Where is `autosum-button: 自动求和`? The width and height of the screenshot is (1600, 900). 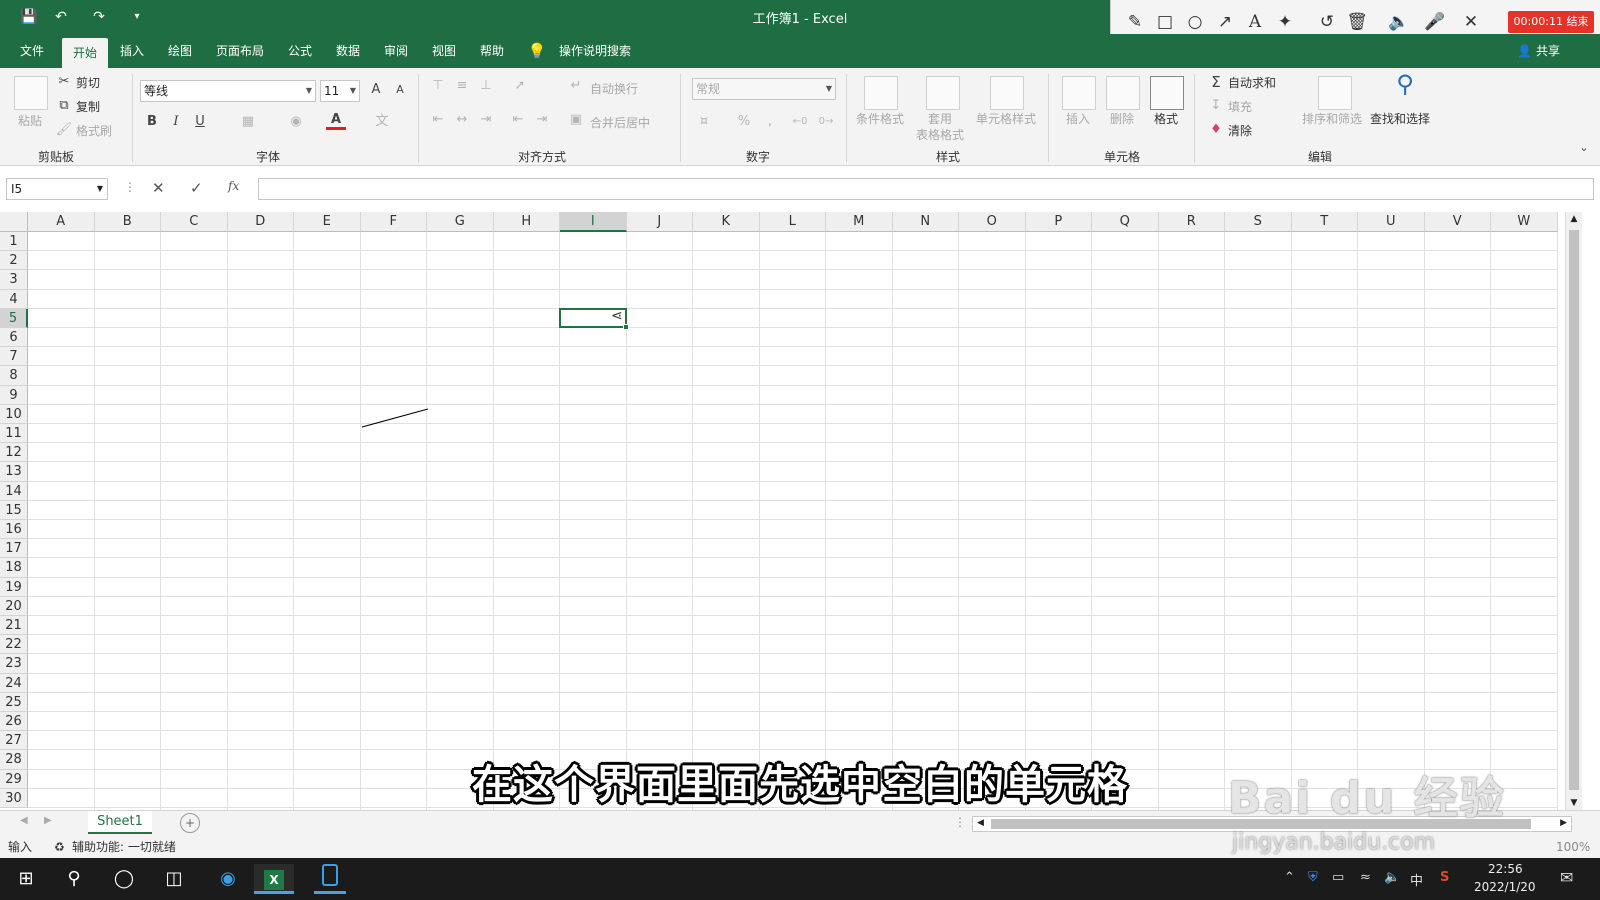 autosum-button: 自动求和 is located at coordinates (1252, 82).